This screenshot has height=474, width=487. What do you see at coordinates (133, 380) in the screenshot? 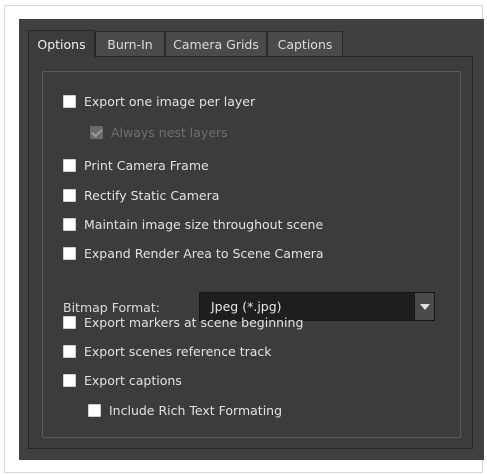
I see `checkbox-label: Export captions` at bounding box center [133, 380].